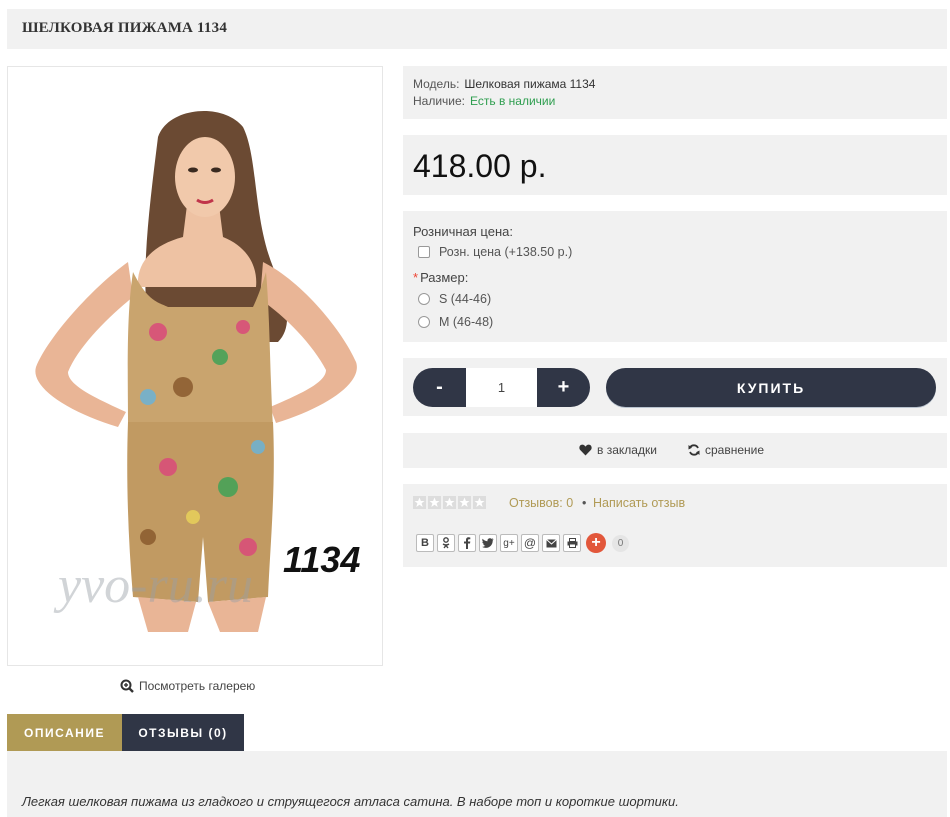 Image resolution: width=950 pixels, height=817 pixels. I want to click on reviews-count-link: Отзывов: 0, so click(541, 503).